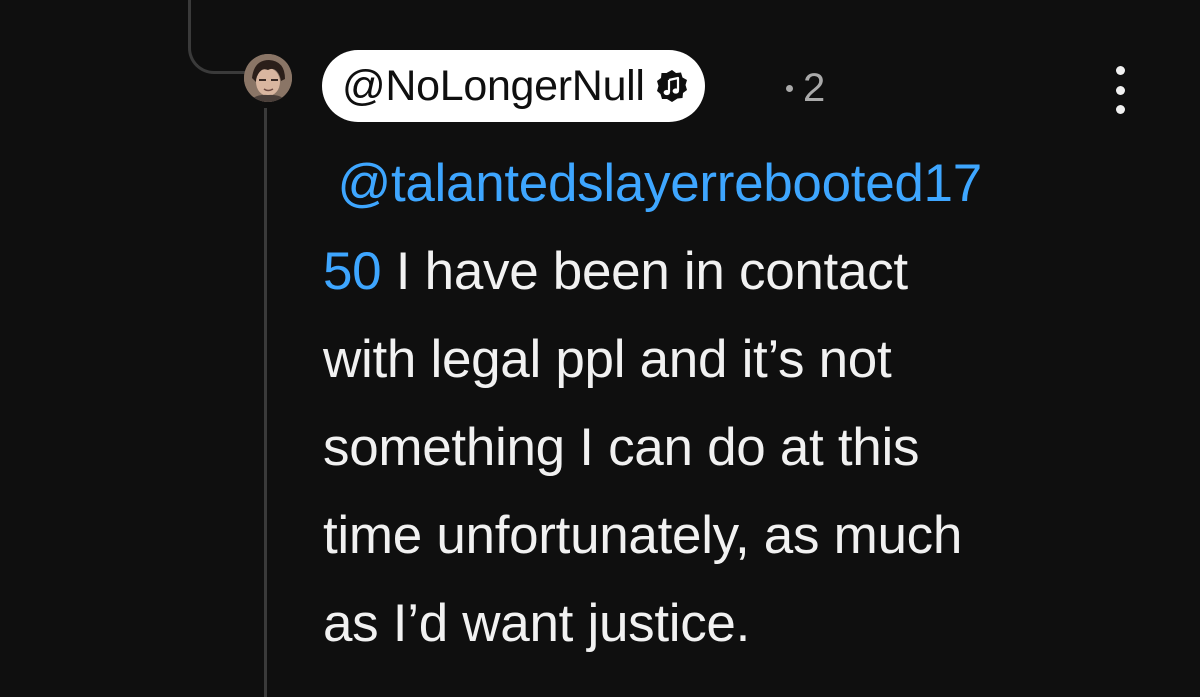 This screenshot has height=697, width=1200. What do you see at coordinates (218, 37) in the screenshot?
I see `thread-connector-line` at bounding box center [218, 37].